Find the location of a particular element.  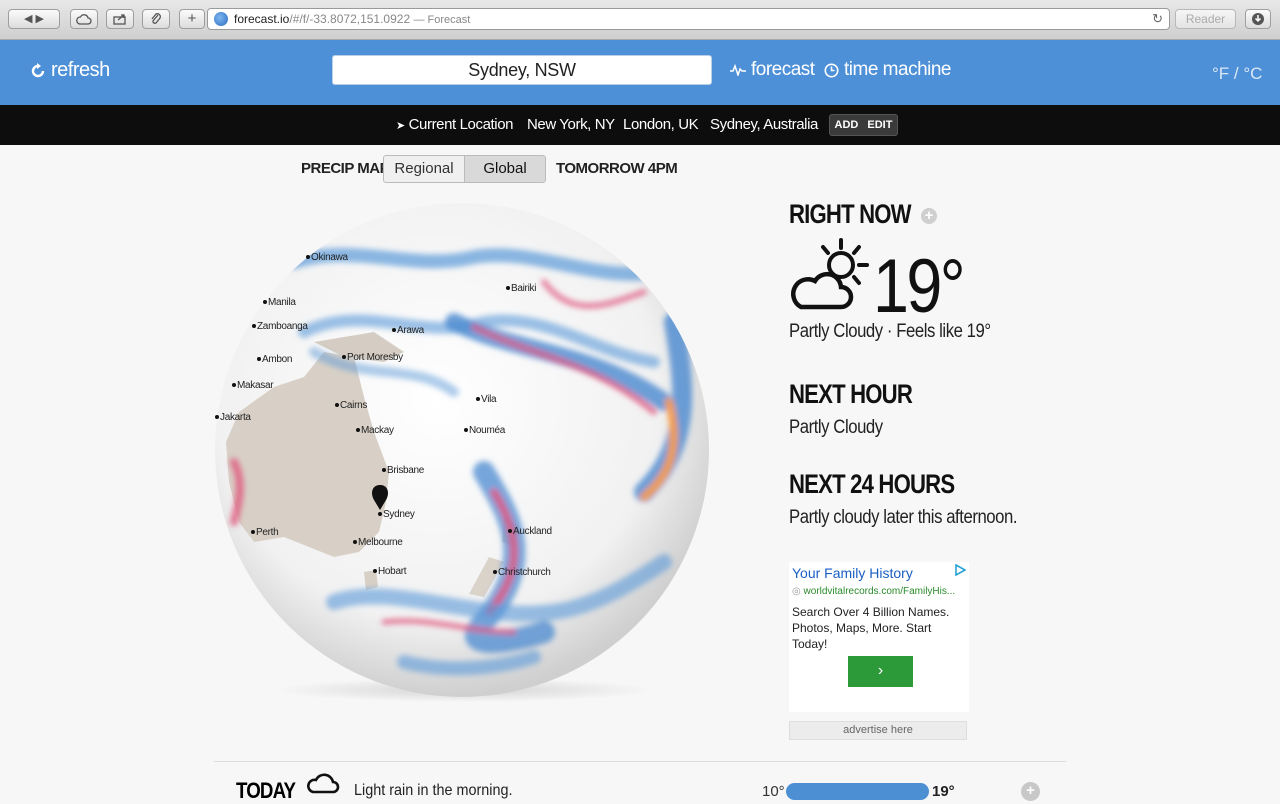

city-label: Okinawa is located at coordinates (327, 257).